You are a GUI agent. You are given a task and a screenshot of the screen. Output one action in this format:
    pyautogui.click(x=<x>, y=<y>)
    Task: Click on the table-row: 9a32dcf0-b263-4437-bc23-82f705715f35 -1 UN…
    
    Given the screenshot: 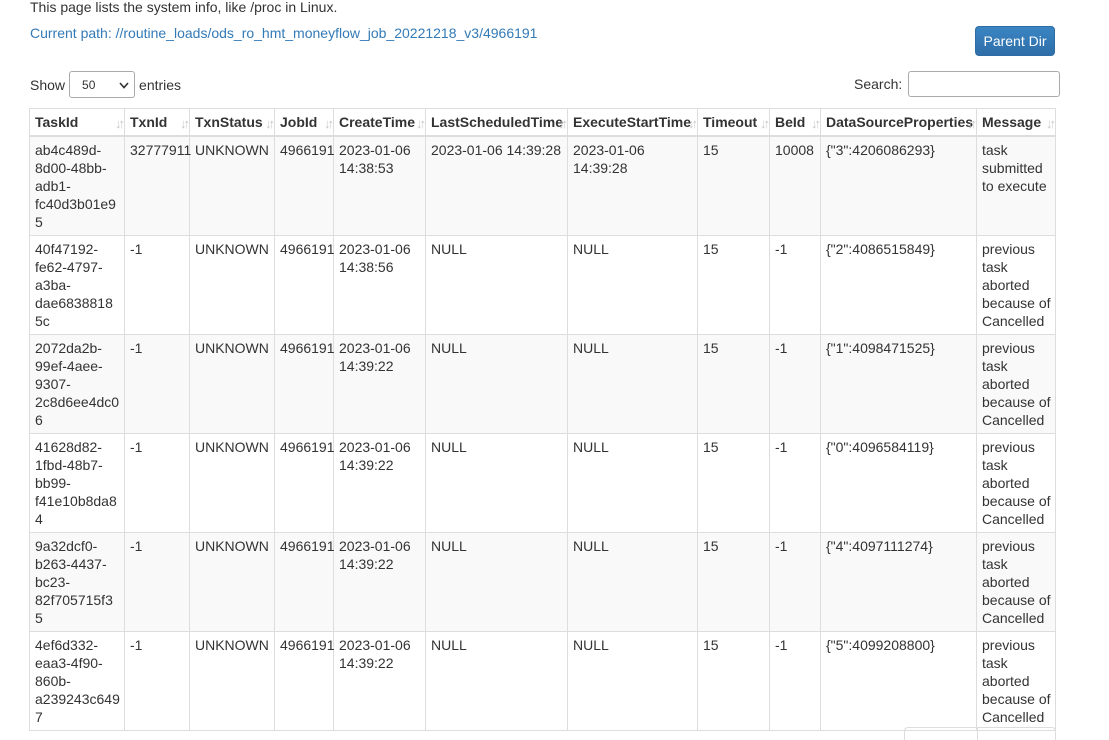 What is the action you would take?
    pyautogui.click(x=542, y=582)
    